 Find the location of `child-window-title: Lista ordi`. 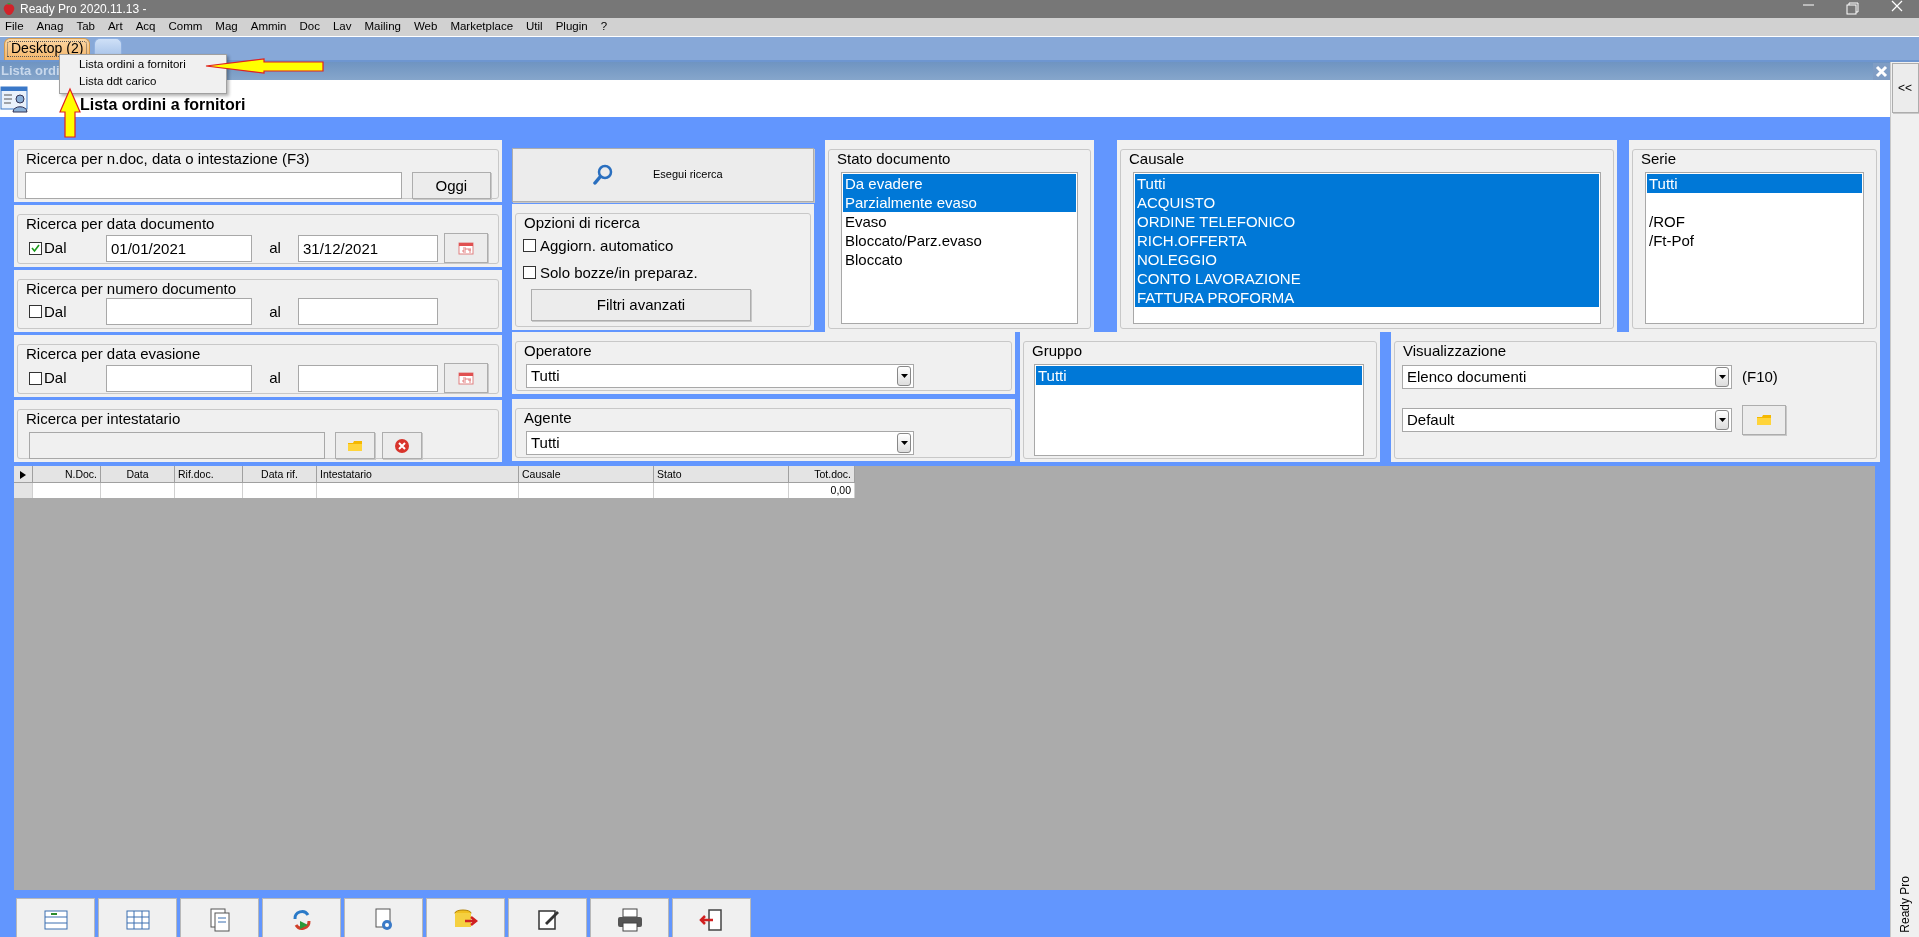

child-window-title: Lista ordi is located at coordinates (30, 71).